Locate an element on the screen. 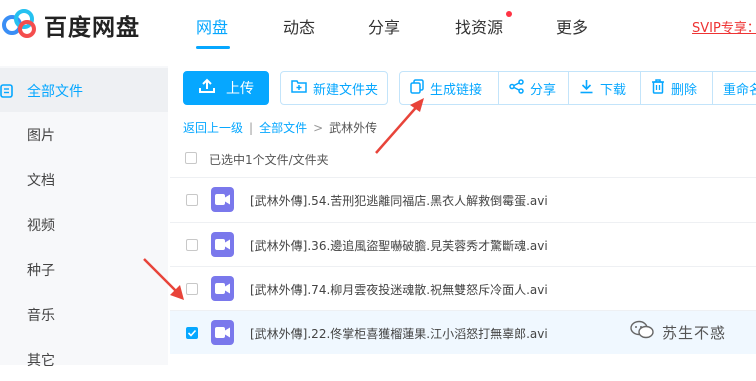 The height and width of the screenshot is (381, 756). share-icon is located at coordinates (519, 88).